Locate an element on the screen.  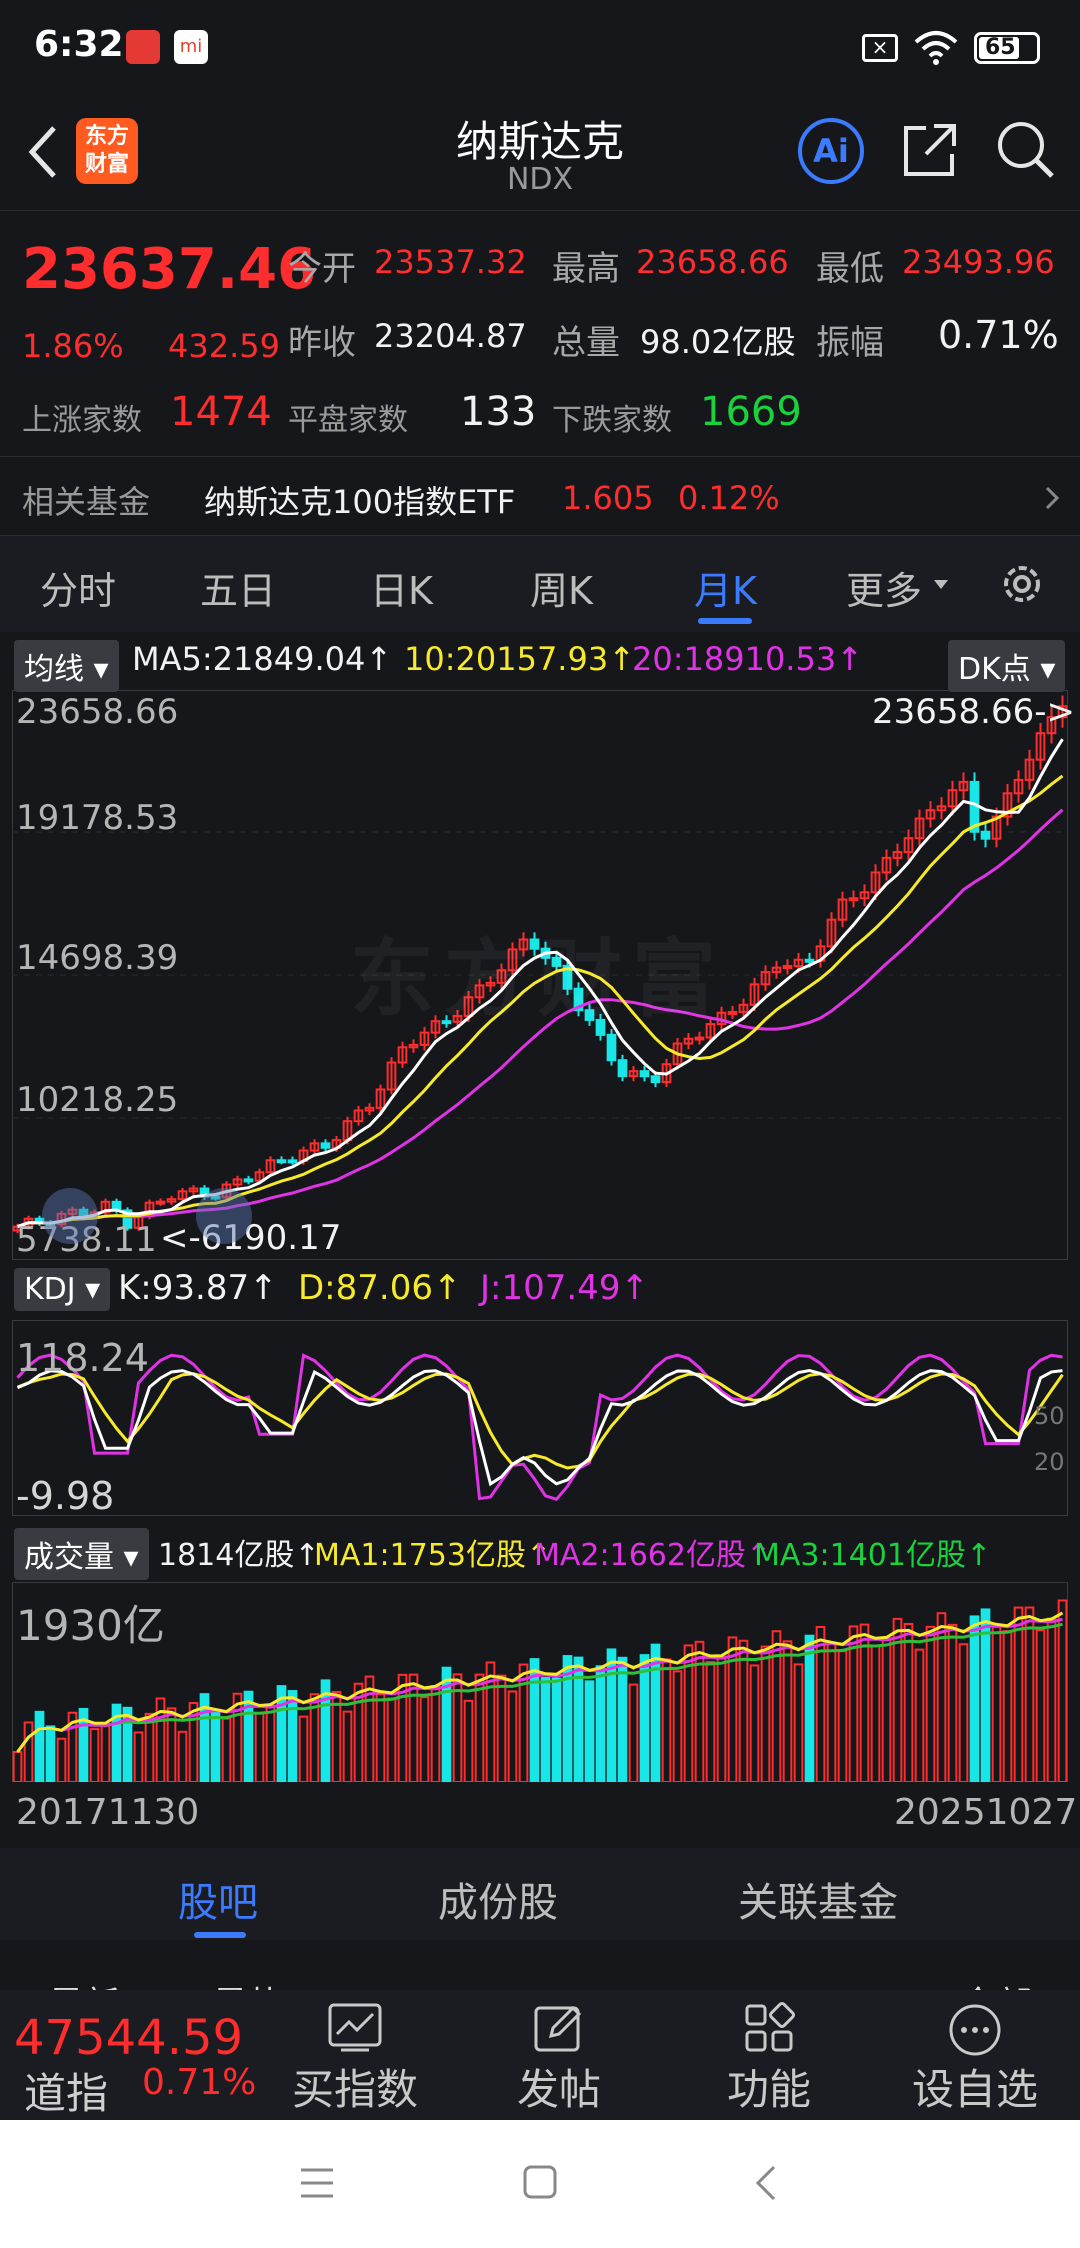
down-count-label: 下跌家数 is located at coordinates (612, 420).